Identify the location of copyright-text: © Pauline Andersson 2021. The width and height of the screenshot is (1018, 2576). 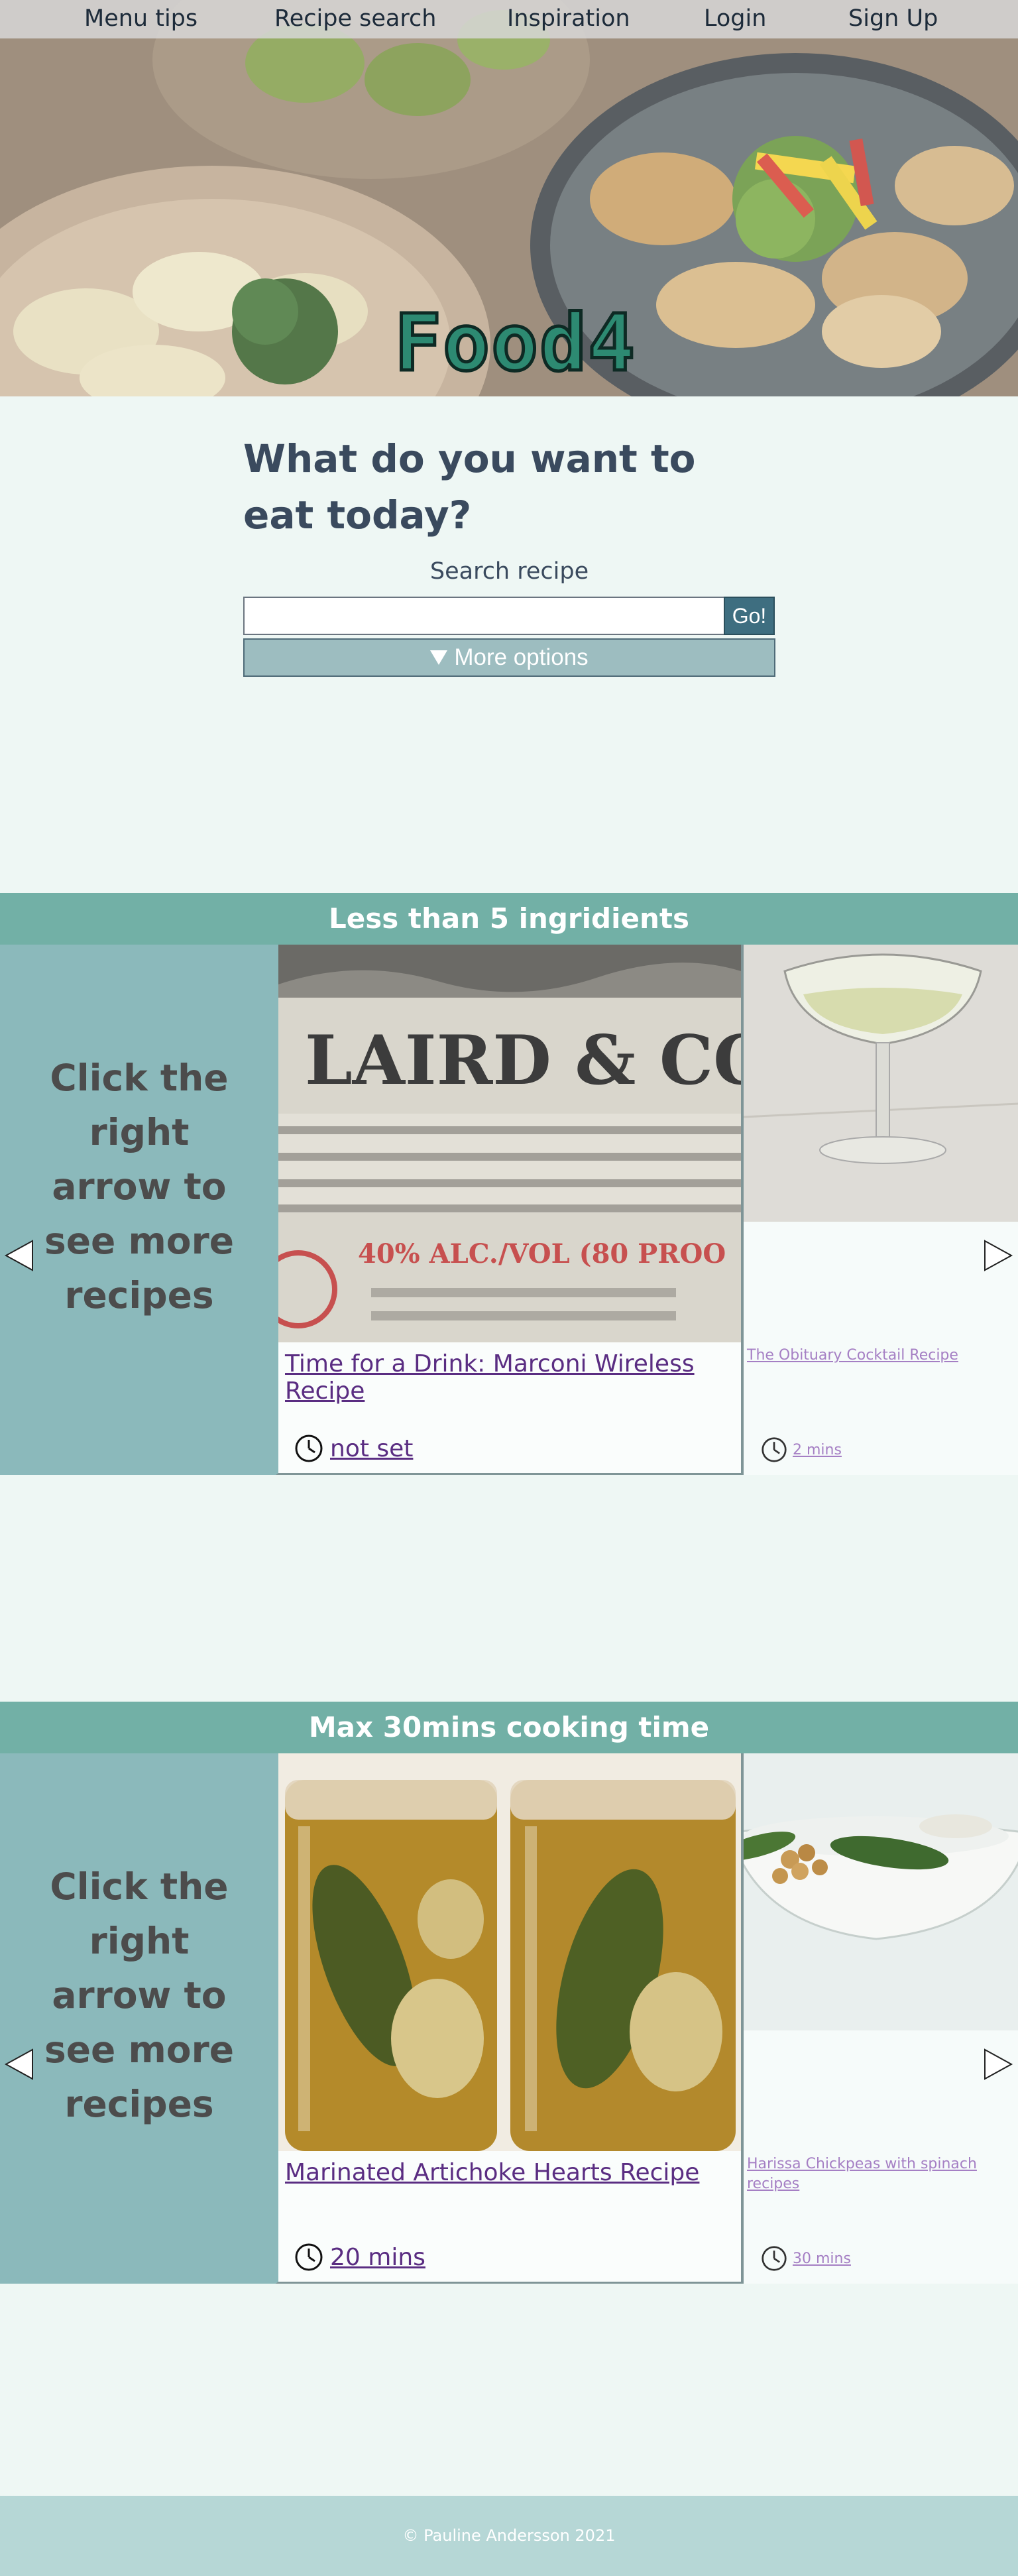
(509, 2536).